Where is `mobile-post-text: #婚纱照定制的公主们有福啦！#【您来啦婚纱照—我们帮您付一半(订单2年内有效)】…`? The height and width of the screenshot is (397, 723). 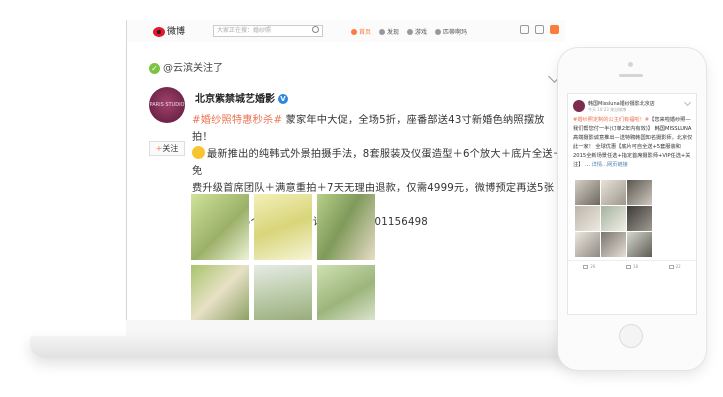
mobile-post-text: #婚纱照定制的公主们有福啦！#【您来啦婚纱照—我们帮您付一半(订单2年内有效)】… is located at coordinates (633, 142).